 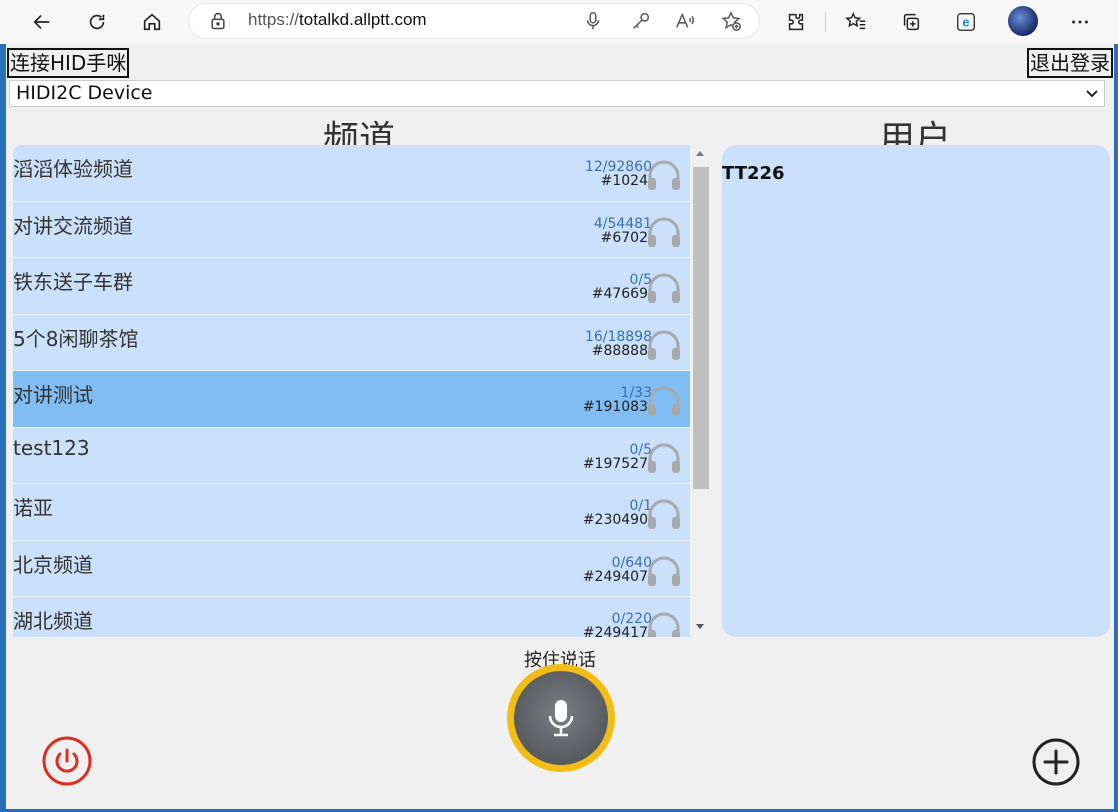 I want to click on channel-row: 铁东送子车群 0/5 #47669, so click(x=351, y=286).